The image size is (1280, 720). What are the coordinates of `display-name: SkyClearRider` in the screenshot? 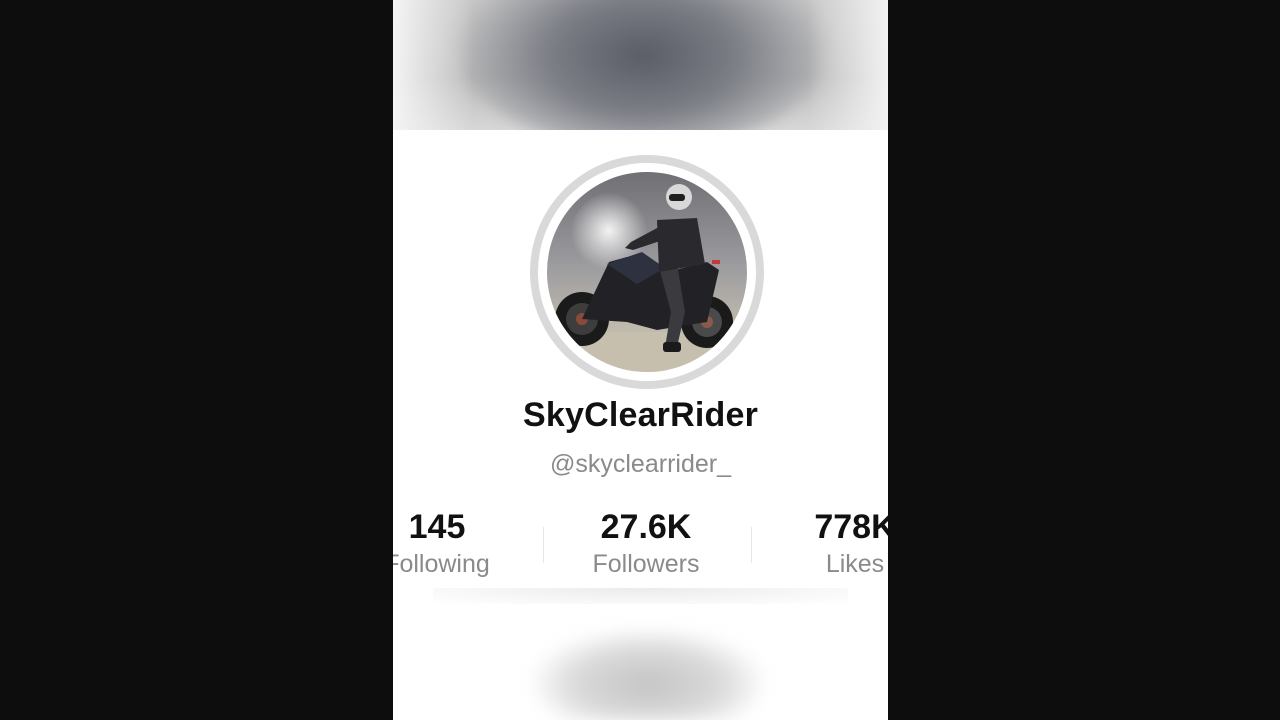 It's located at (640, 415).